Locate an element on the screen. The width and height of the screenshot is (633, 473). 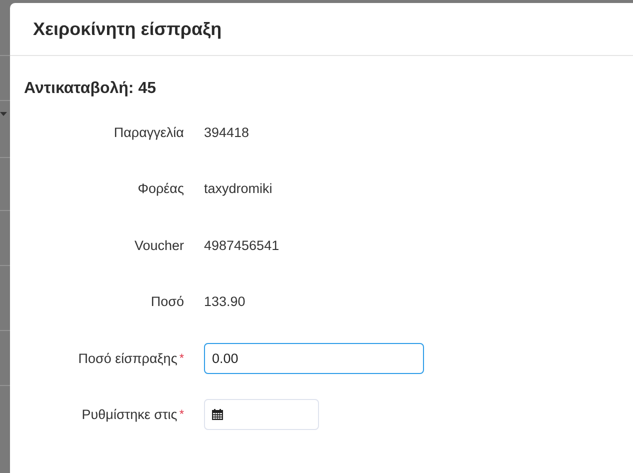
dialog-title: Χειροκίνητη είσπραξη is located at coordinates (127, 29).